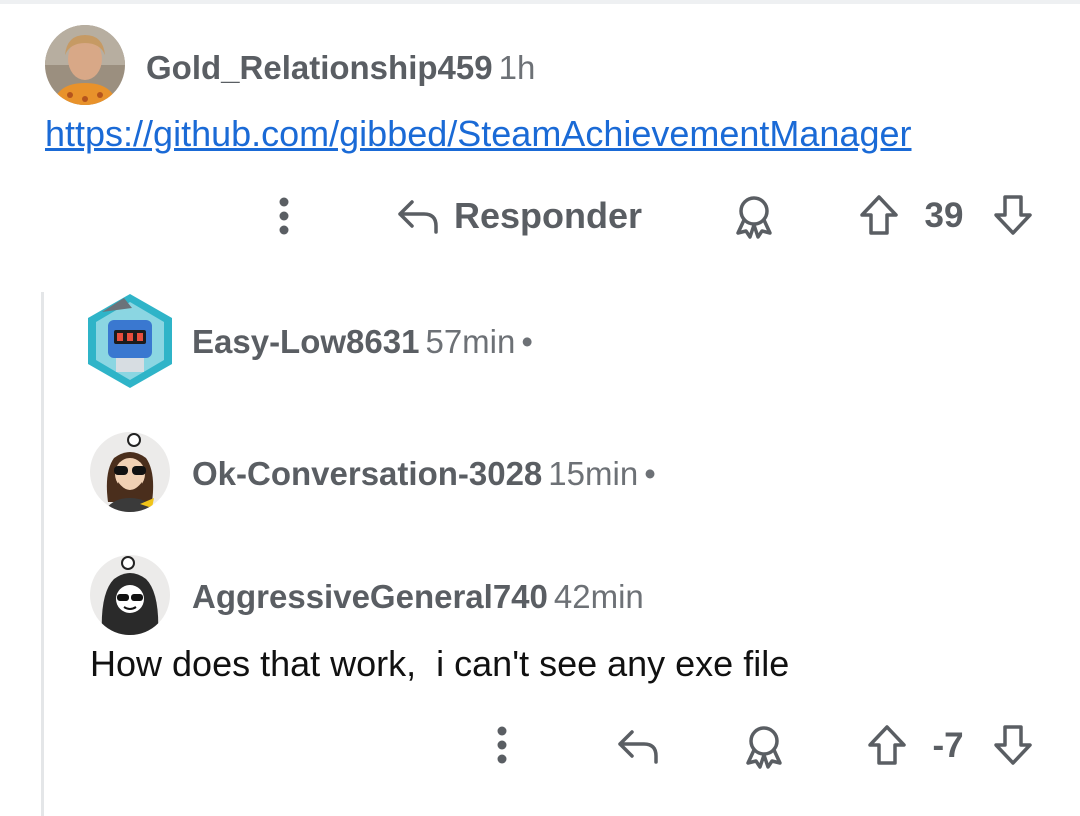 The image size is (1080, 816). What do you see at coordinates (470, 341) in the screenshot?
I see `timestamp: 57min` at bounding box center [470, 341].